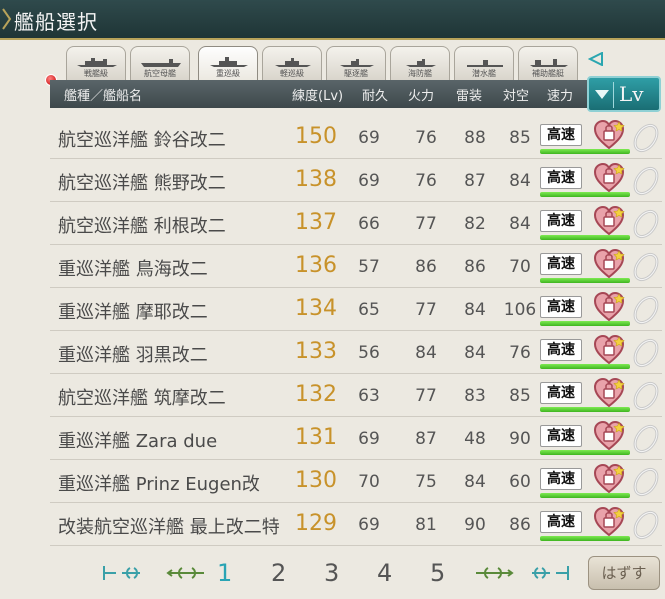 Image resolution: width=665 pixels, height=599 pixels. What do you see at coordinates (356, 395) in the screenshot?
I see `ship-row: 航空巡洋艦 筑摩改二 132 63 77 83 85 高速` at bounding box center [356, 395].